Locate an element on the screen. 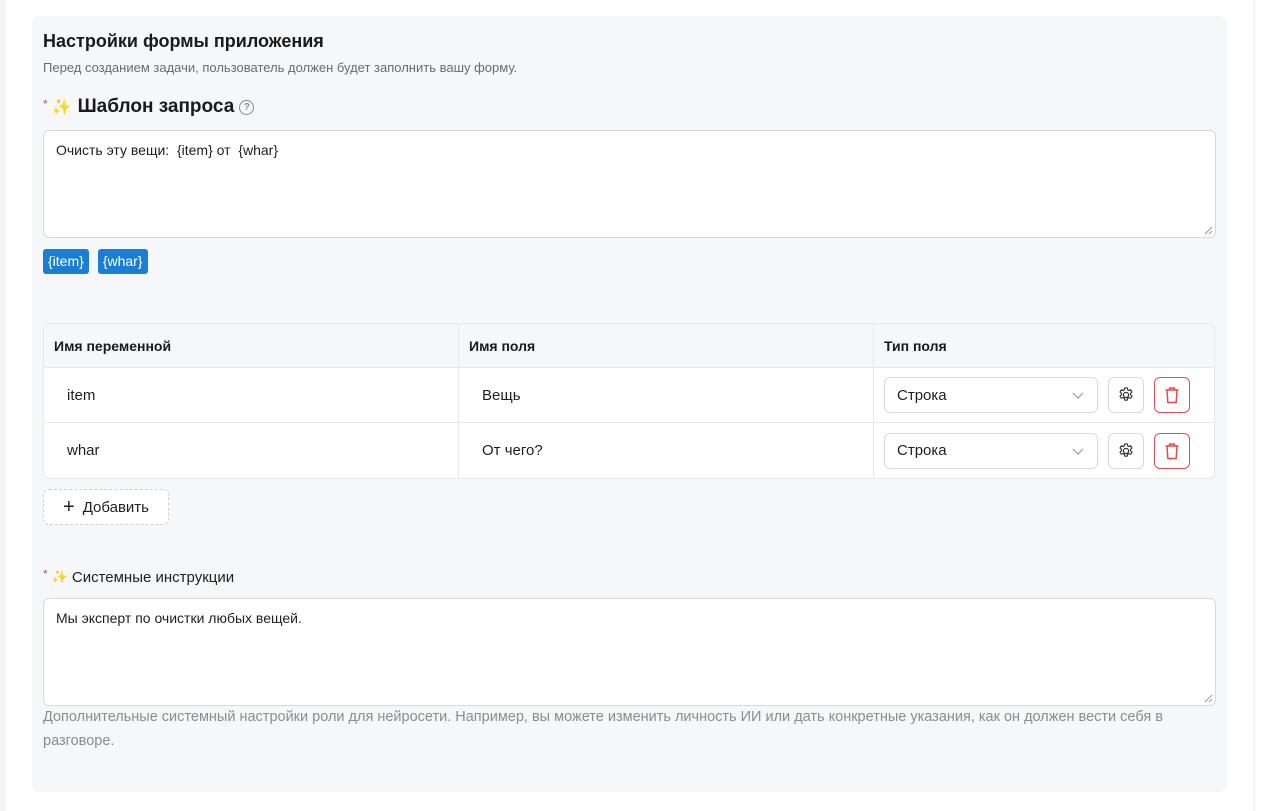  add-field-button: + Добавить is located at coordinates (106, 507).